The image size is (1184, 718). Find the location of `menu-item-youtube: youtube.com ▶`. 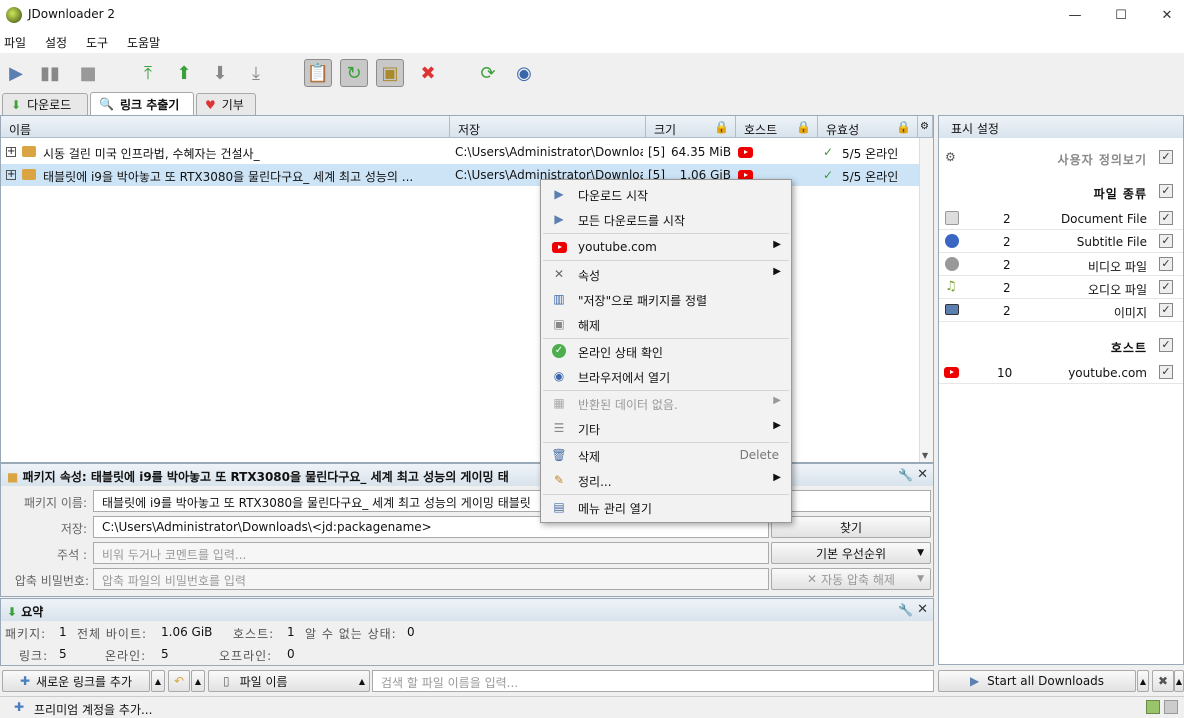

menu-item-youtube: youtube.com ▶ is located at coordinates (666, 247).